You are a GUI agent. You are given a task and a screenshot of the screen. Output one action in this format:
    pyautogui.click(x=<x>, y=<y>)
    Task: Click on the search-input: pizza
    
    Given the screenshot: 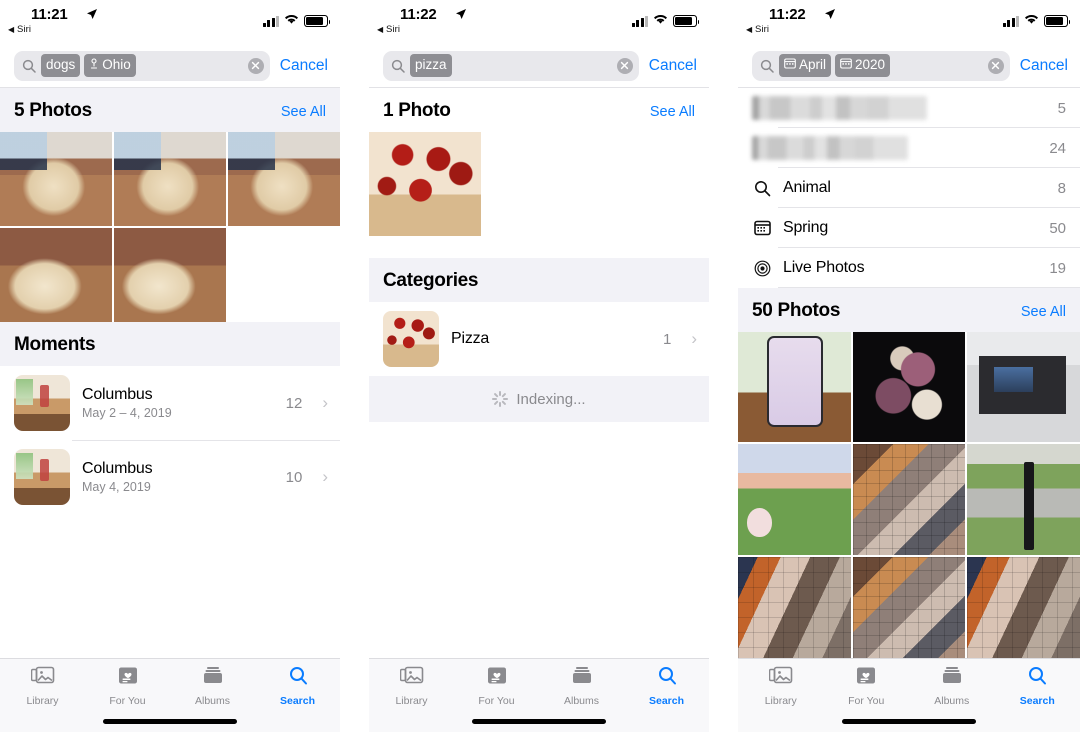 What is the action you would take?
    pyautogui.click(x=511, y=65)
    